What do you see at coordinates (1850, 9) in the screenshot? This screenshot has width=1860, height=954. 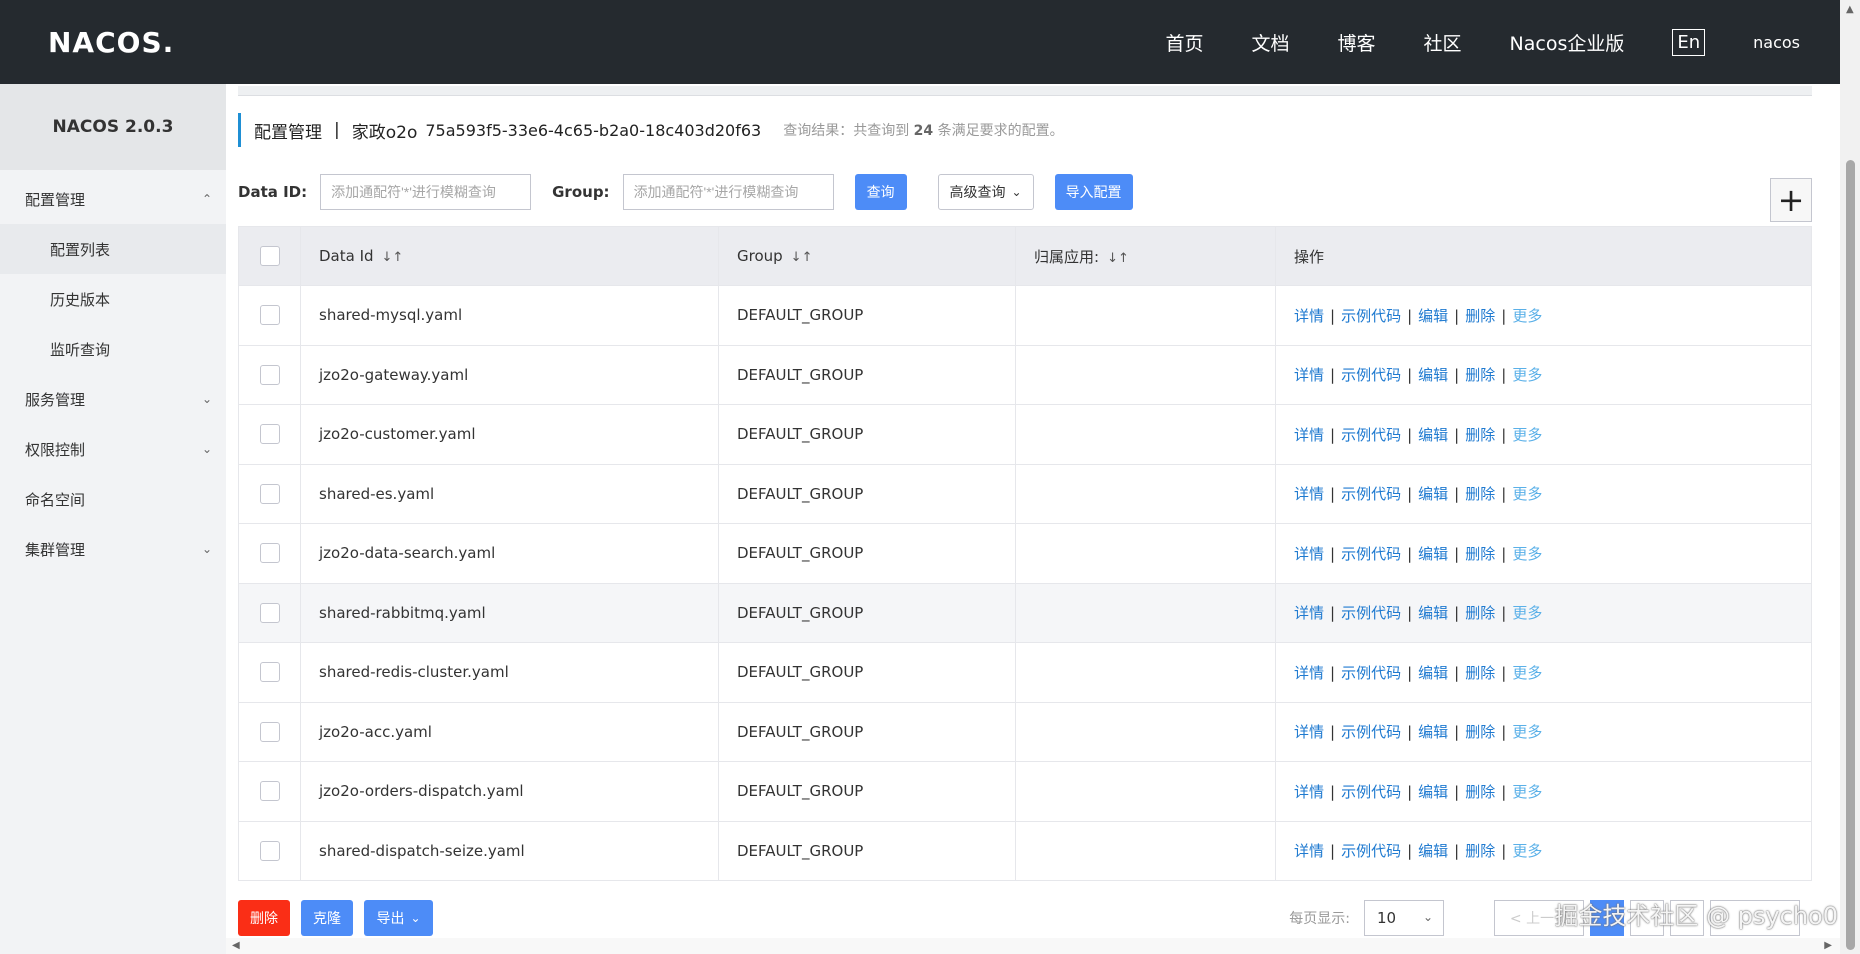 I see `scroll-up-icon: ▲` at bounding box center [1850, 9].